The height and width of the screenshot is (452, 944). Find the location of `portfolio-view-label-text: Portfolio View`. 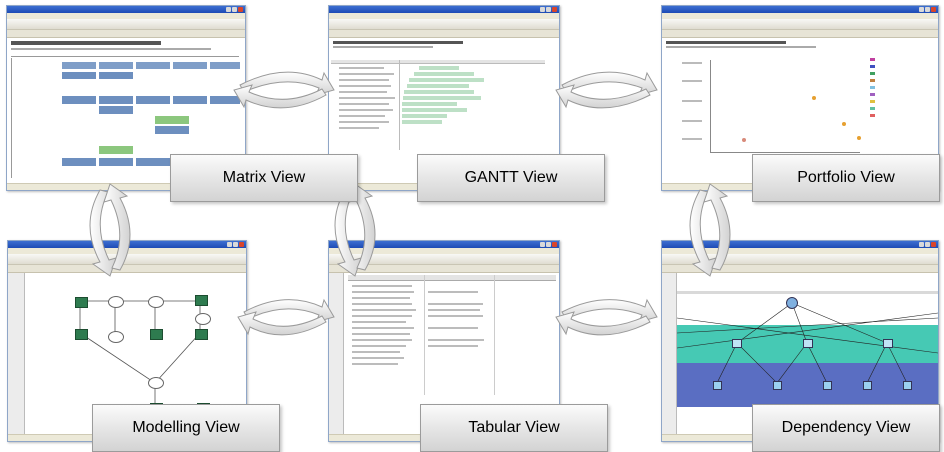

portfolio-view-label-text: Portfolio View is located at coordinates (846, 177).